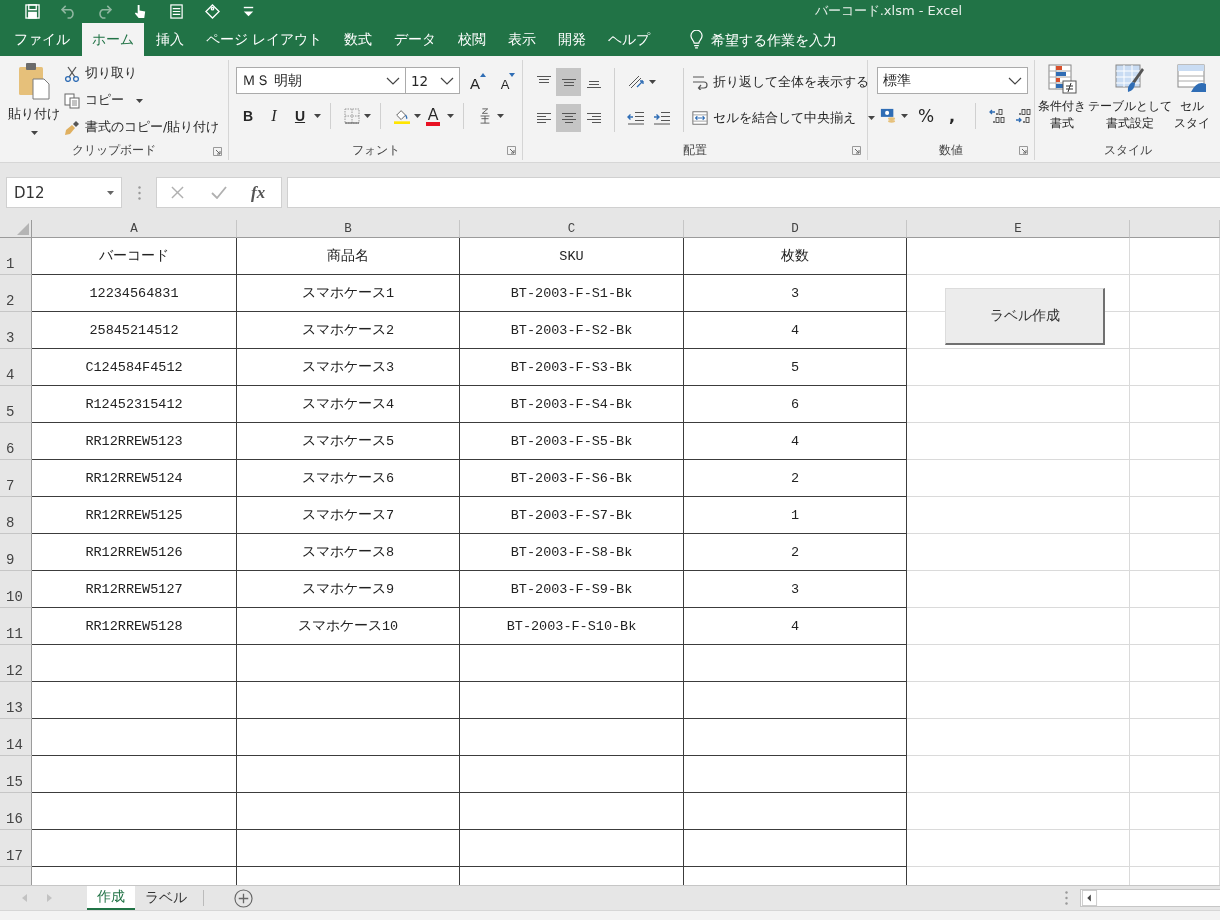 This screenshot has height=920, width=1220. What do you see at coordinates (1062, 100) in the screenshot?
I see `style-button: 条件付き 書式` at bounding box center [1062, 100].